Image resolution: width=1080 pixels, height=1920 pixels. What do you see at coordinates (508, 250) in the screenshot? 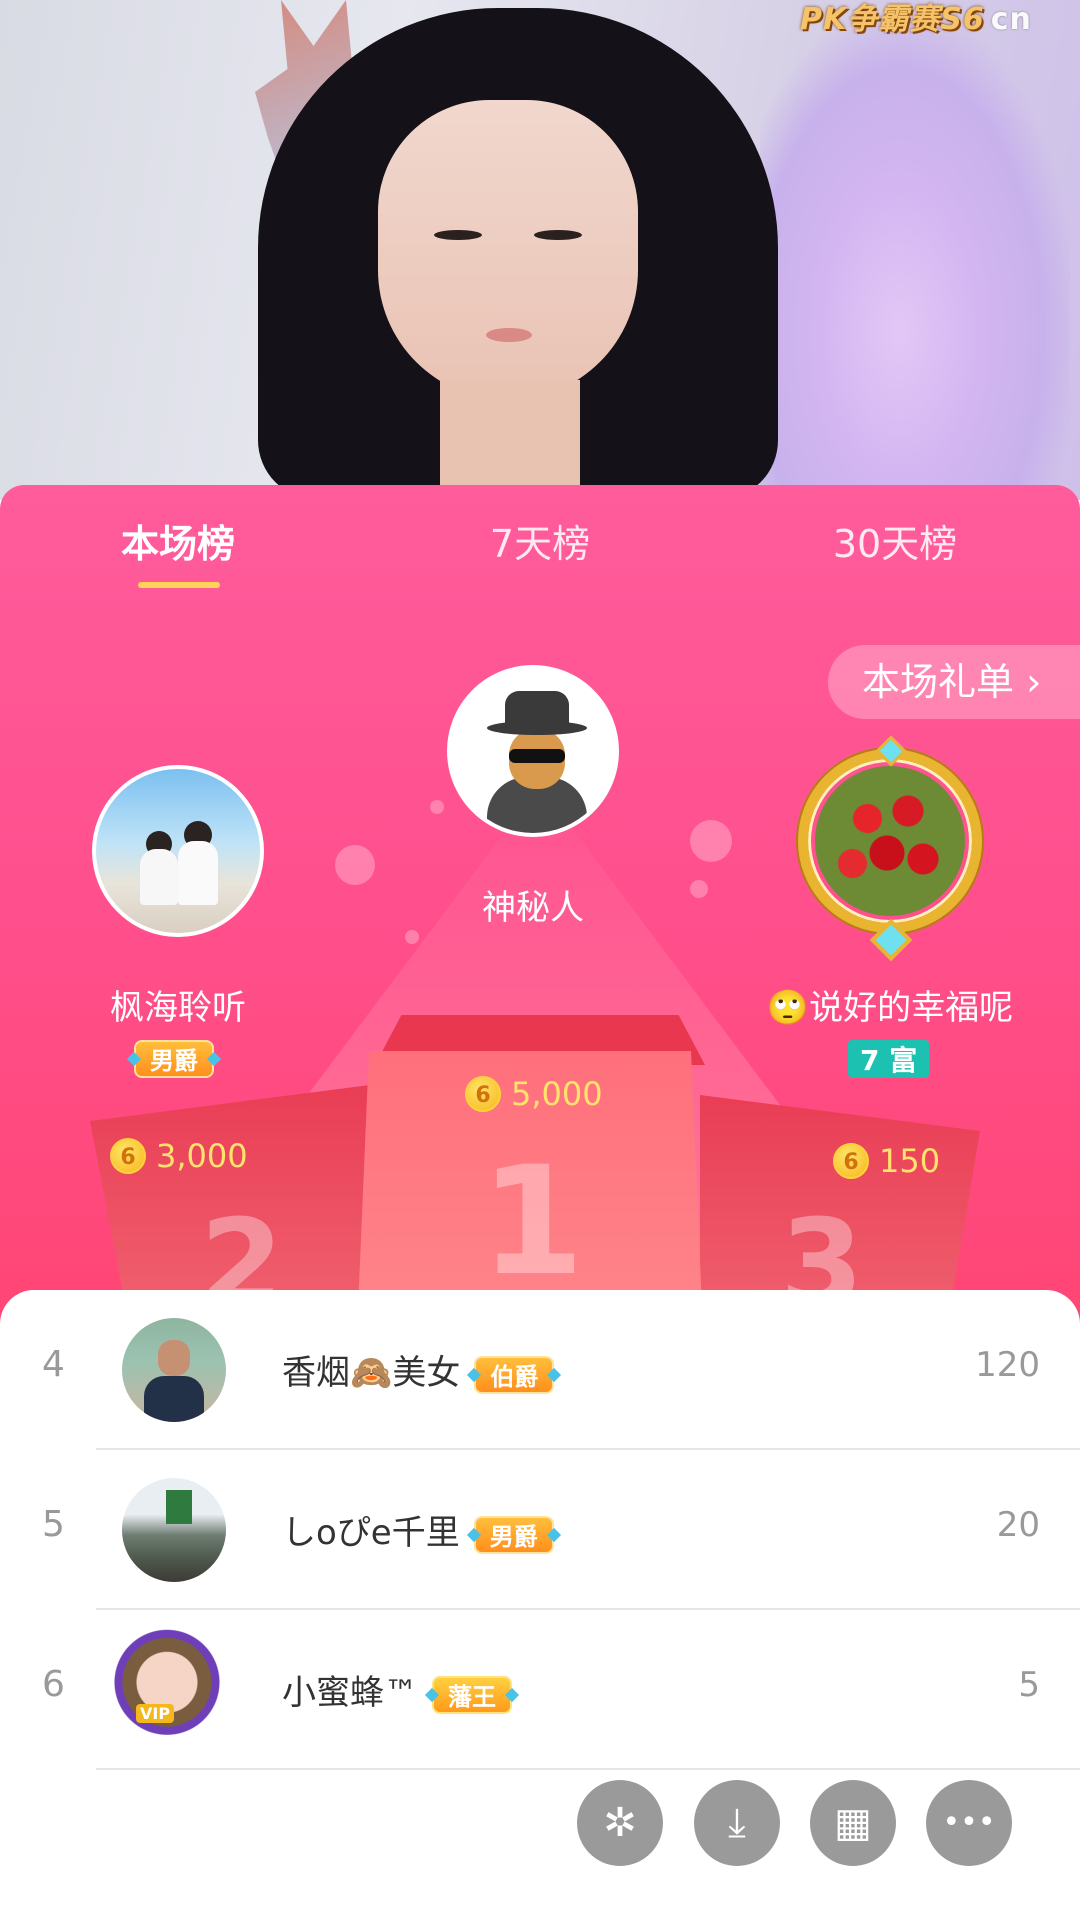
I see `streamer-face` at bounding box center [508, 250].